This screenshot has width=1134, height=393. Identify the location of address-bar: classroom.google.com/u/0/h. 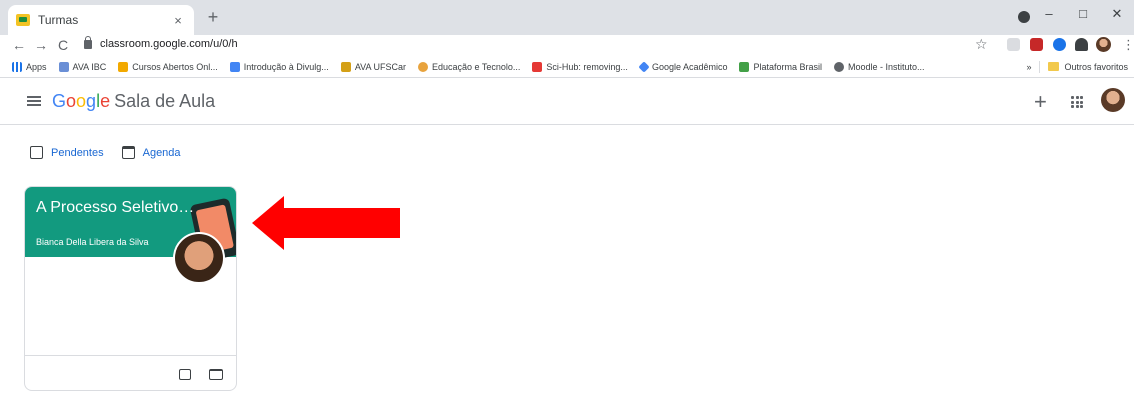
(544, 44).